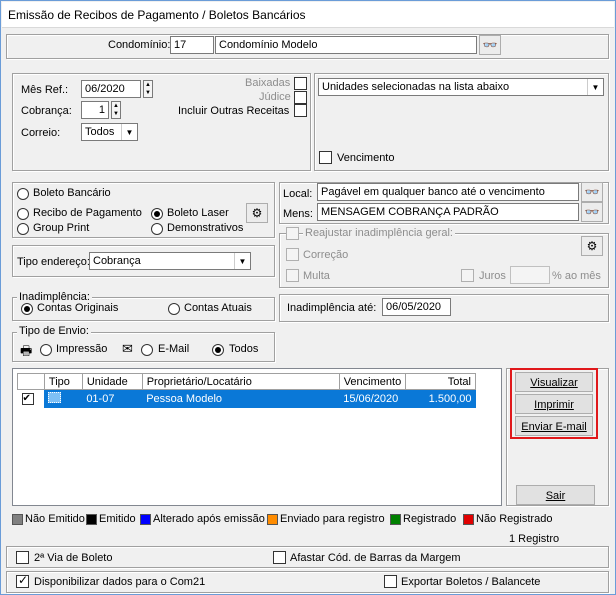  I want to click on legend-swatch-nao-emitido, so click(17, 519).